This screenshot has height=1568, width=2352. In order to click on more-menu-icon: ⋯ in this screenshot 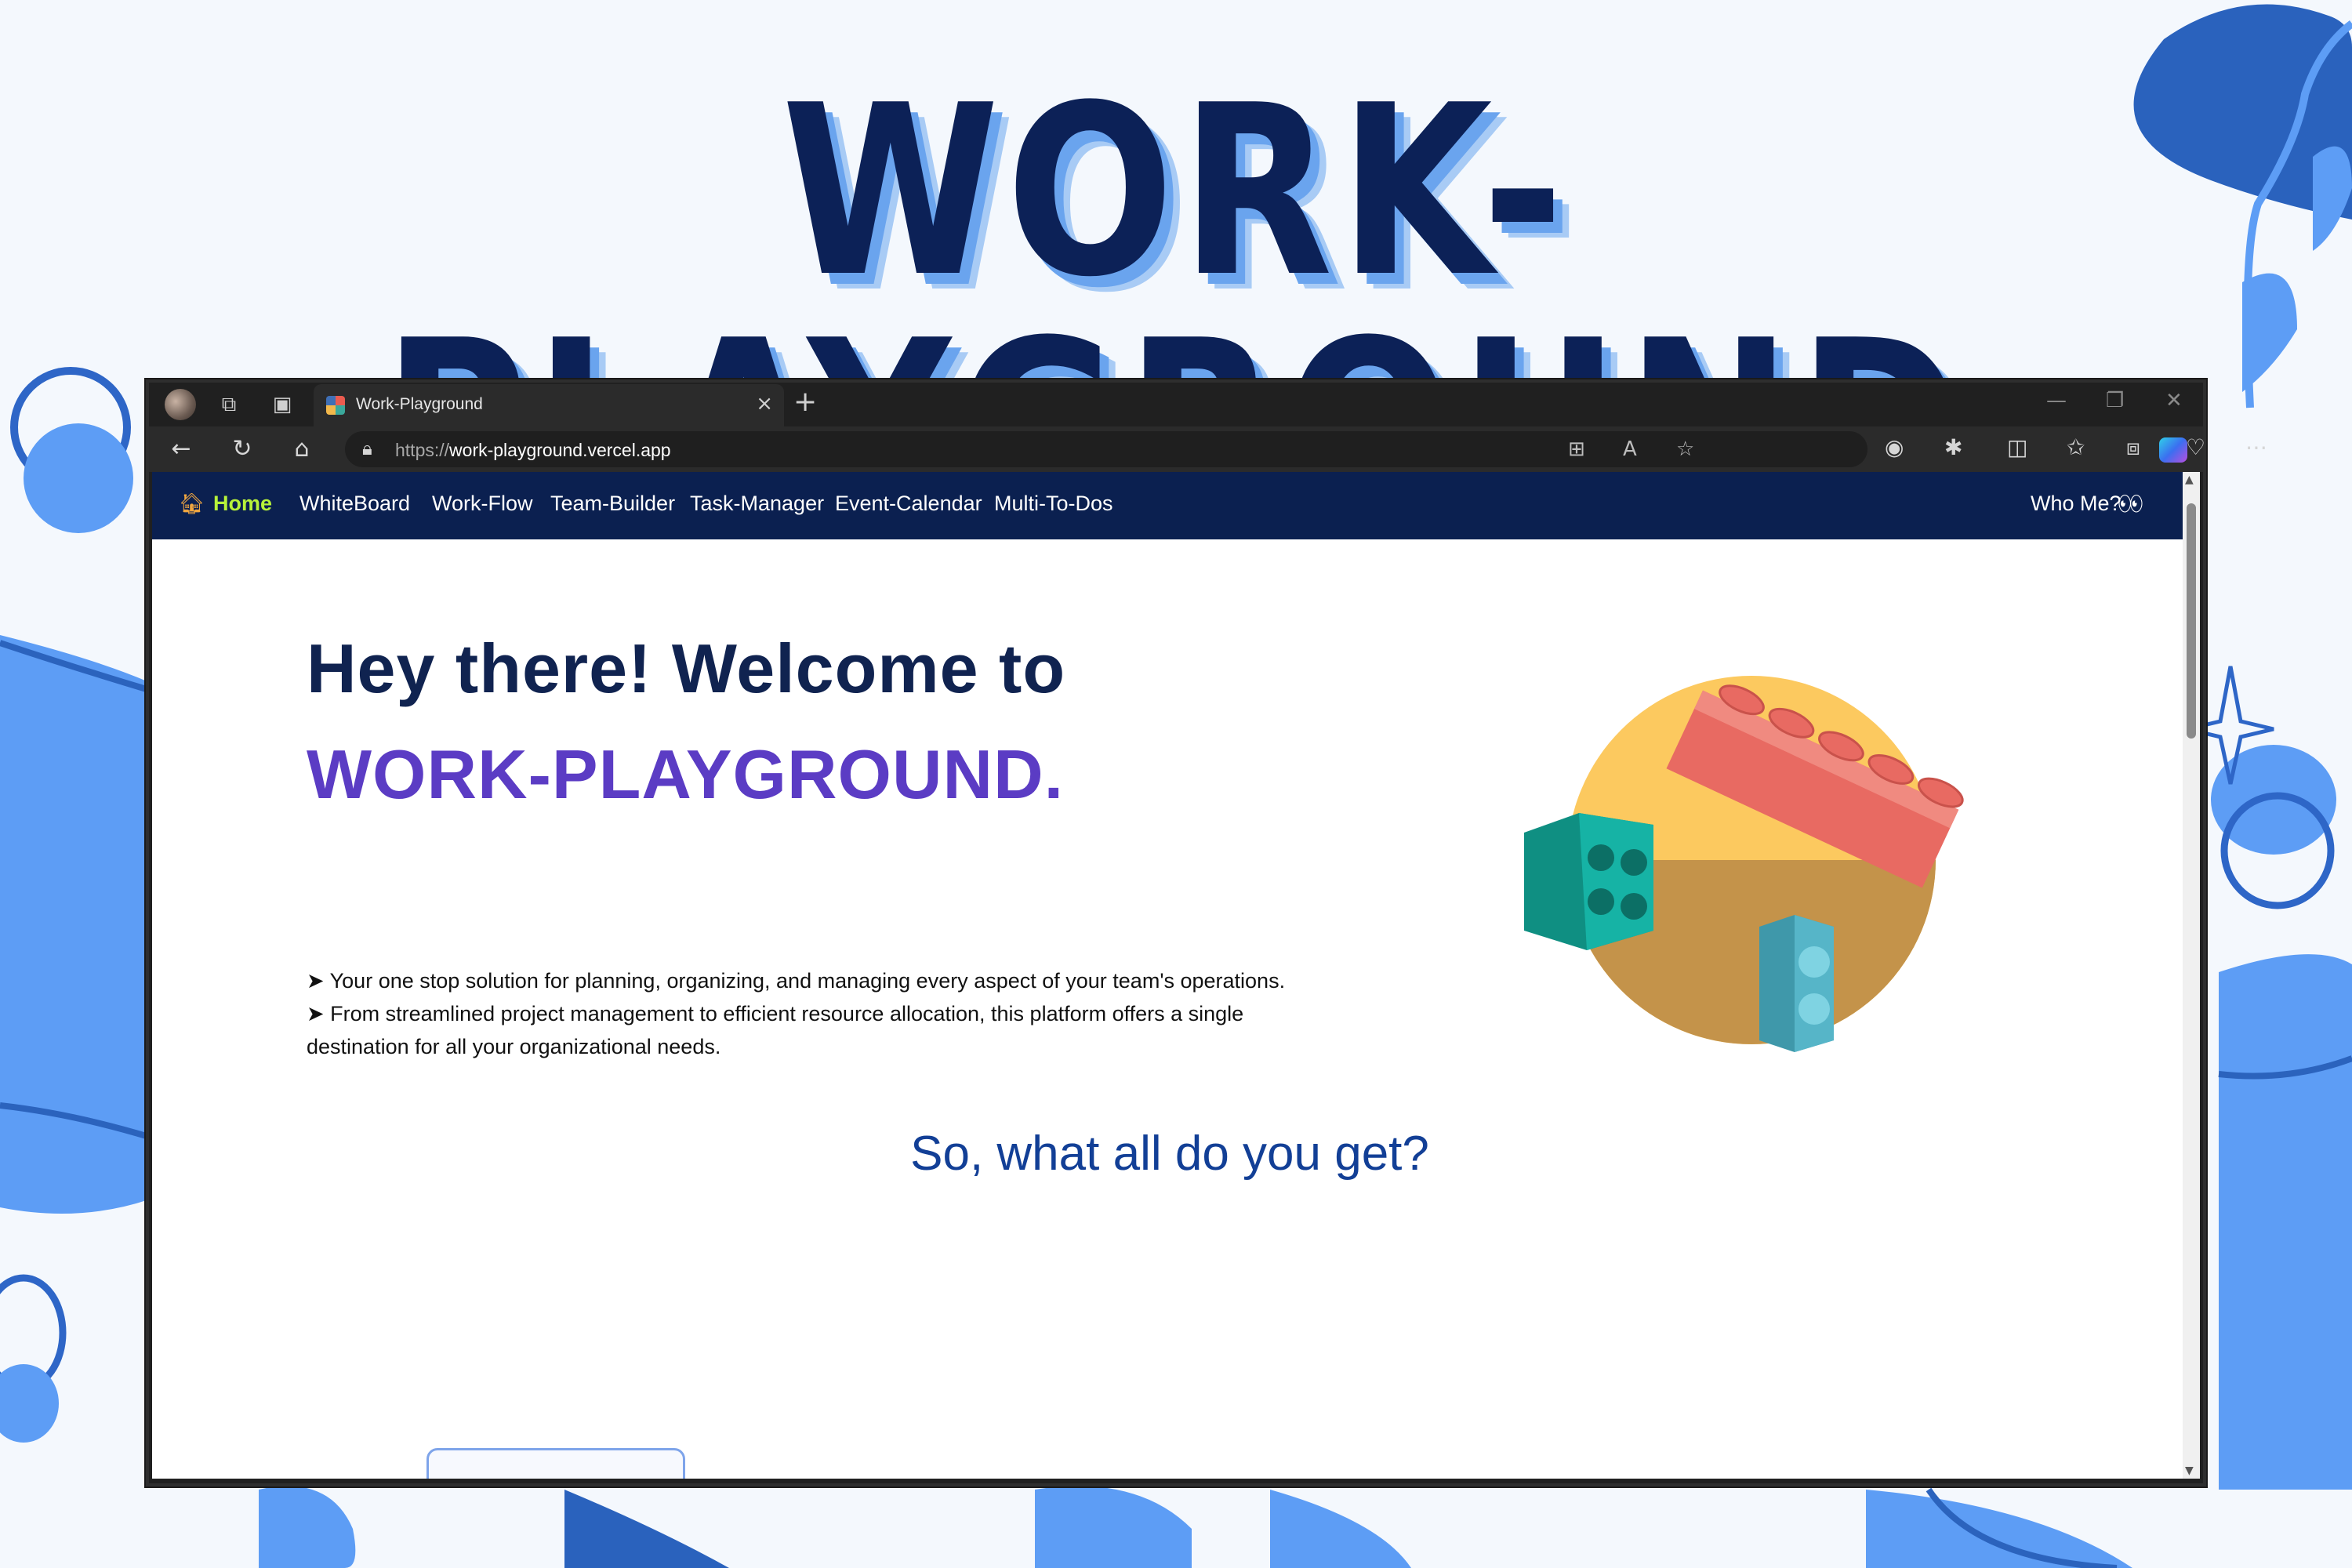, I will do `click(2256, 447)`.